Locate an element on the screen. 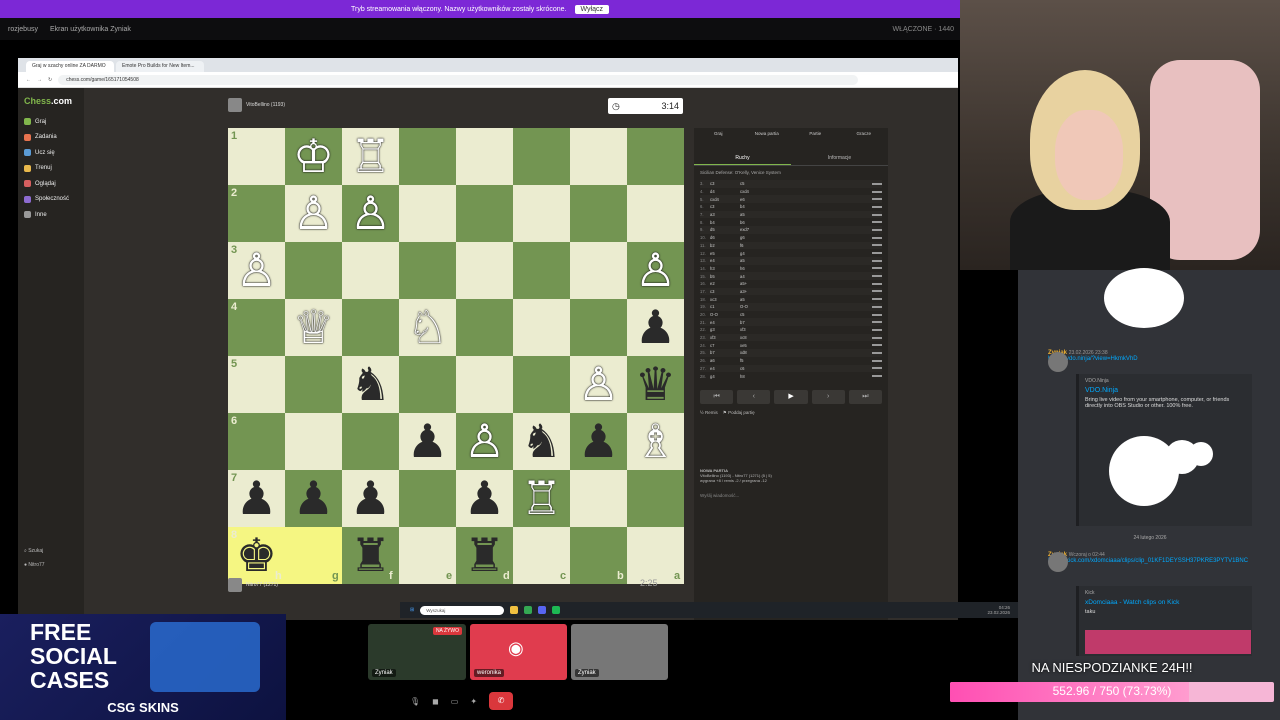 This screenshot has width=1280, height=720. move-row: 10. d6 g6 is located at coordinates (791, 238).